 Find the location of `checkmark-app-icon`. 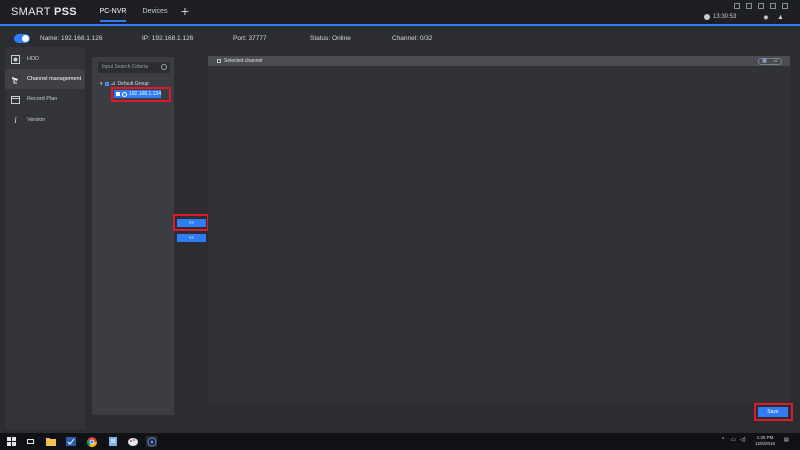

checkmark-app-icon is located at coordinates (70, 441).